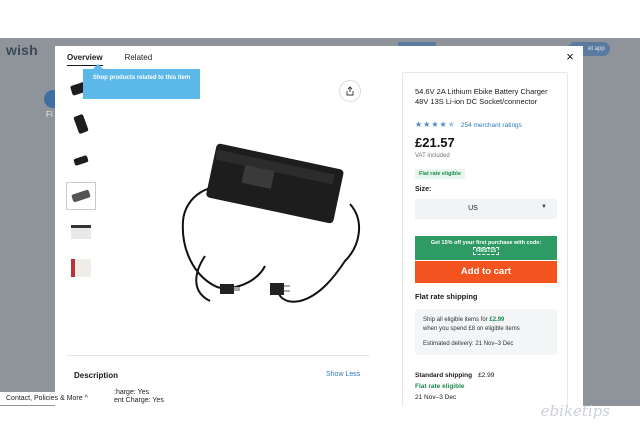  Describe the element at coordinates (343, 374) in the screenshot. I see `show-less-link: Show Less` at that location.